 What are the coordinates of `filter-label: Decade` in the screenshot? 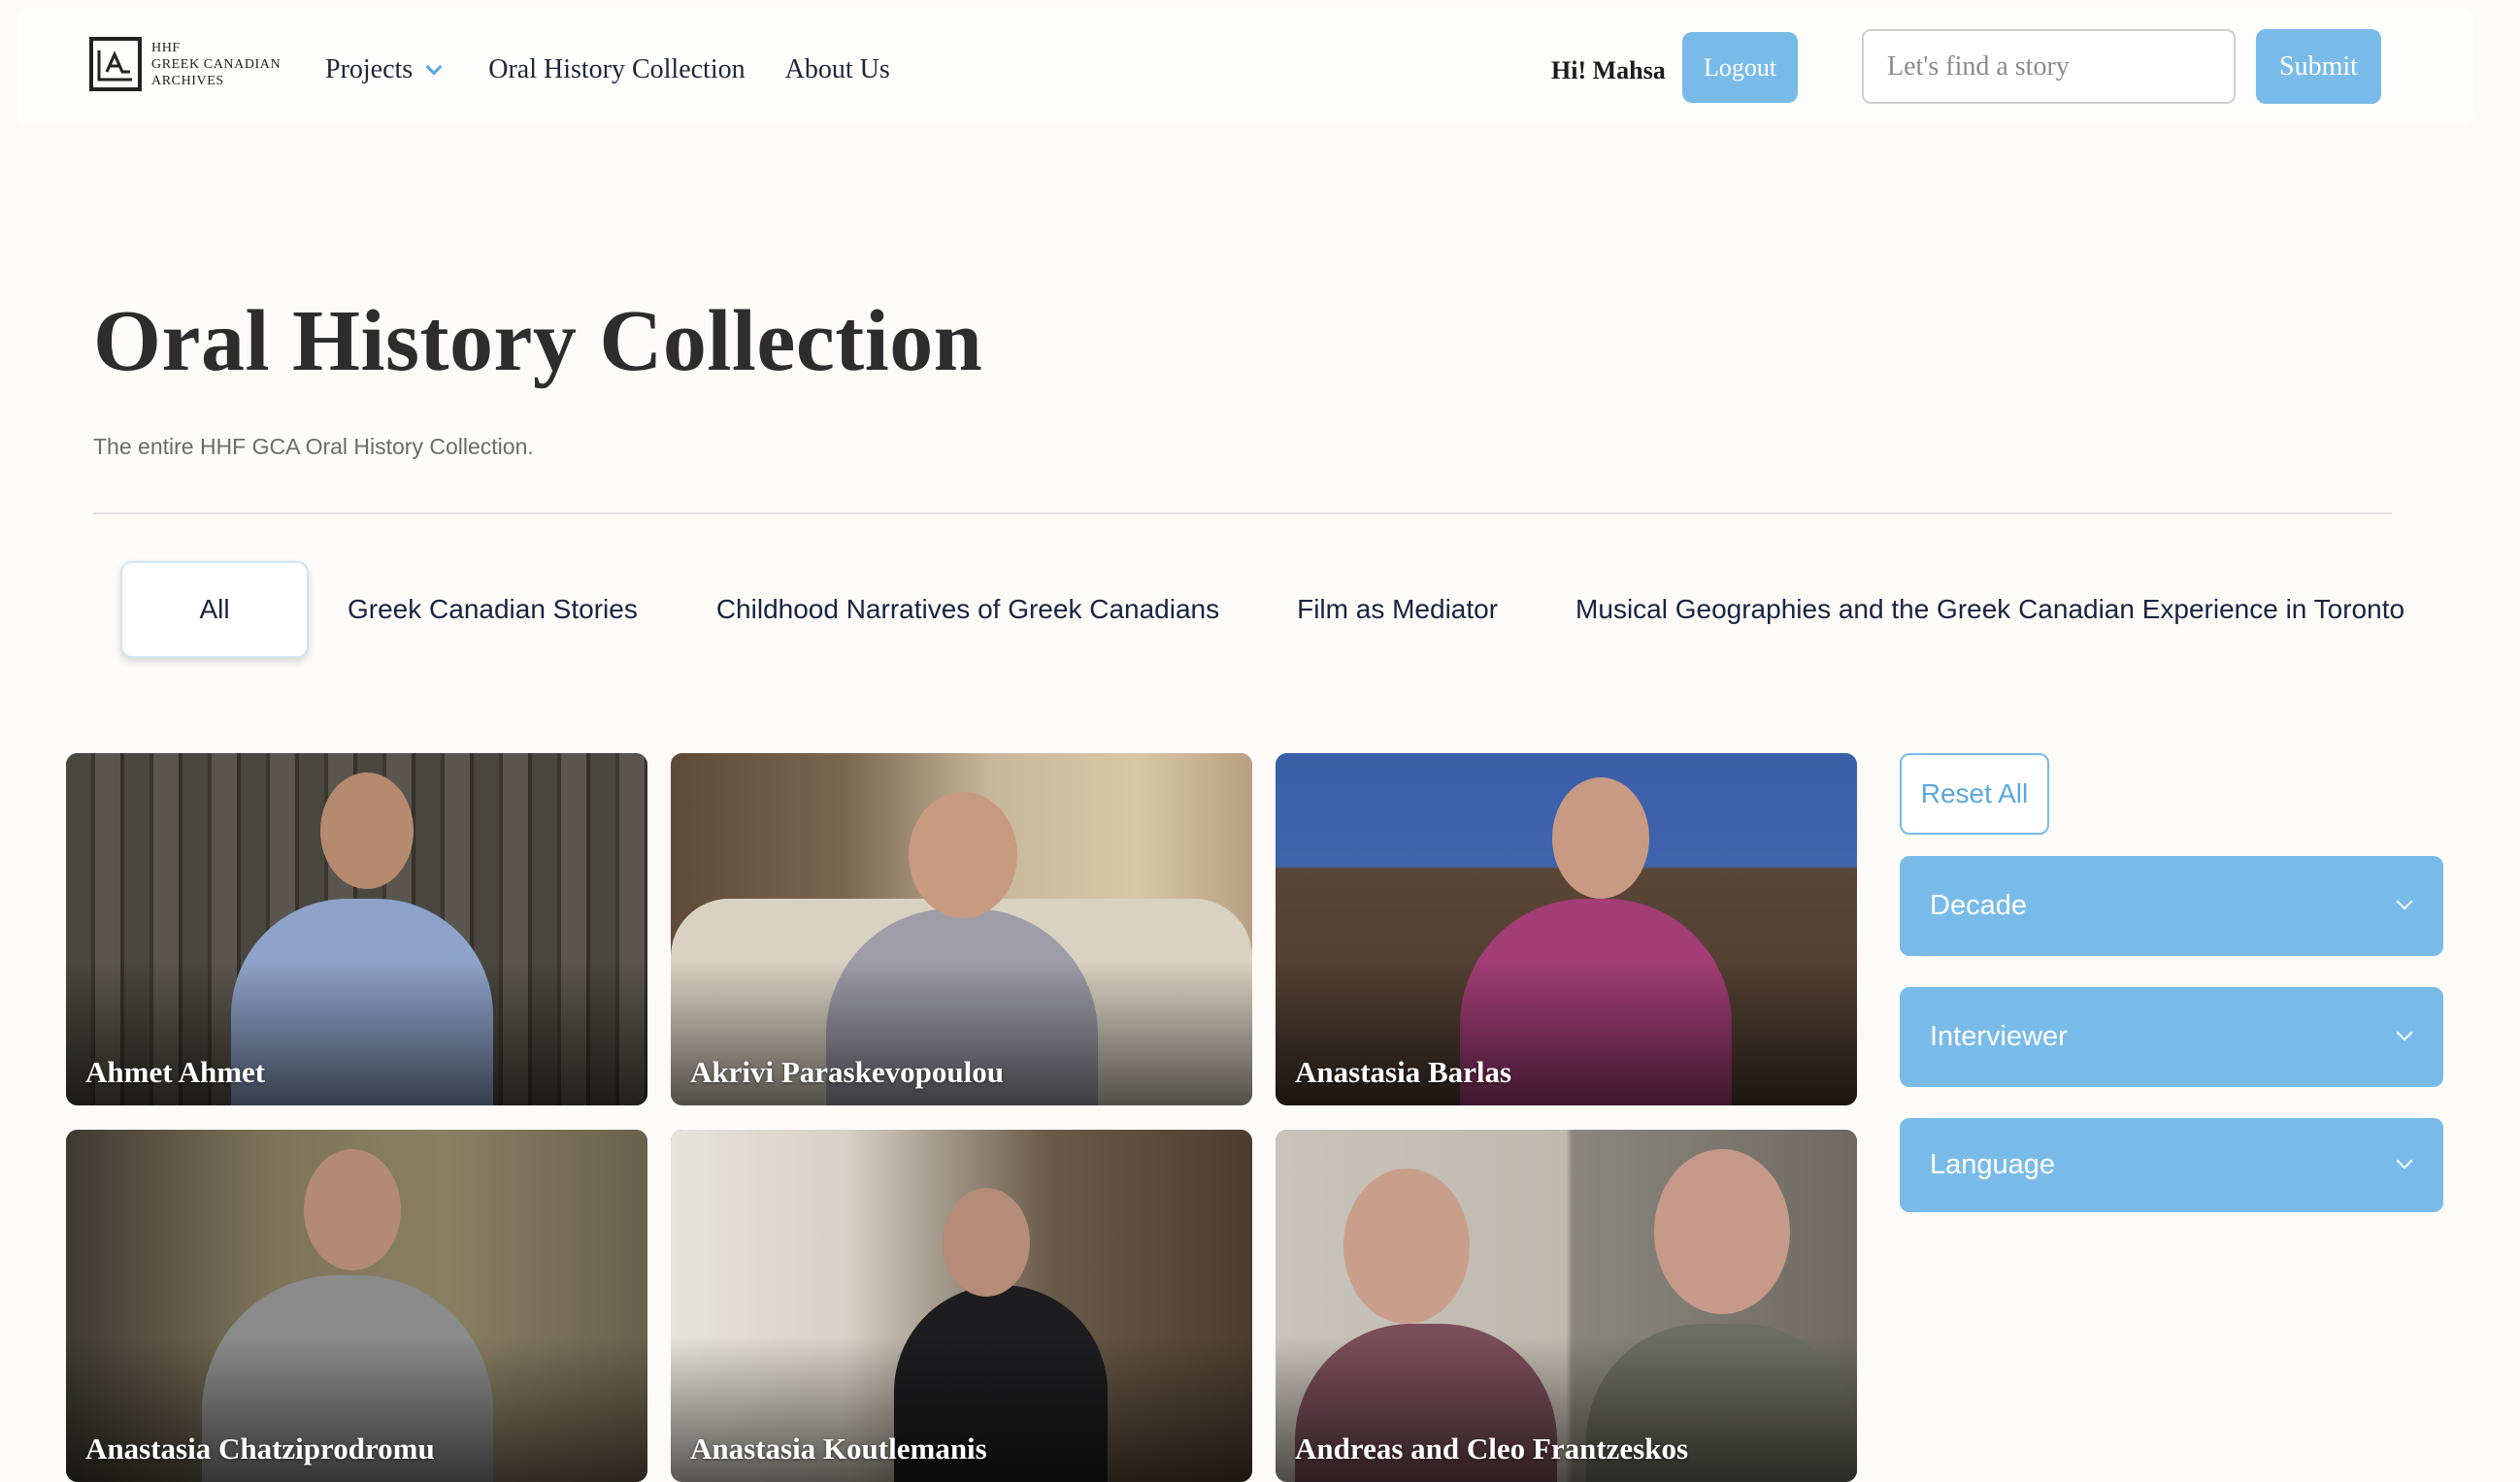 It's located at (1978, 905).